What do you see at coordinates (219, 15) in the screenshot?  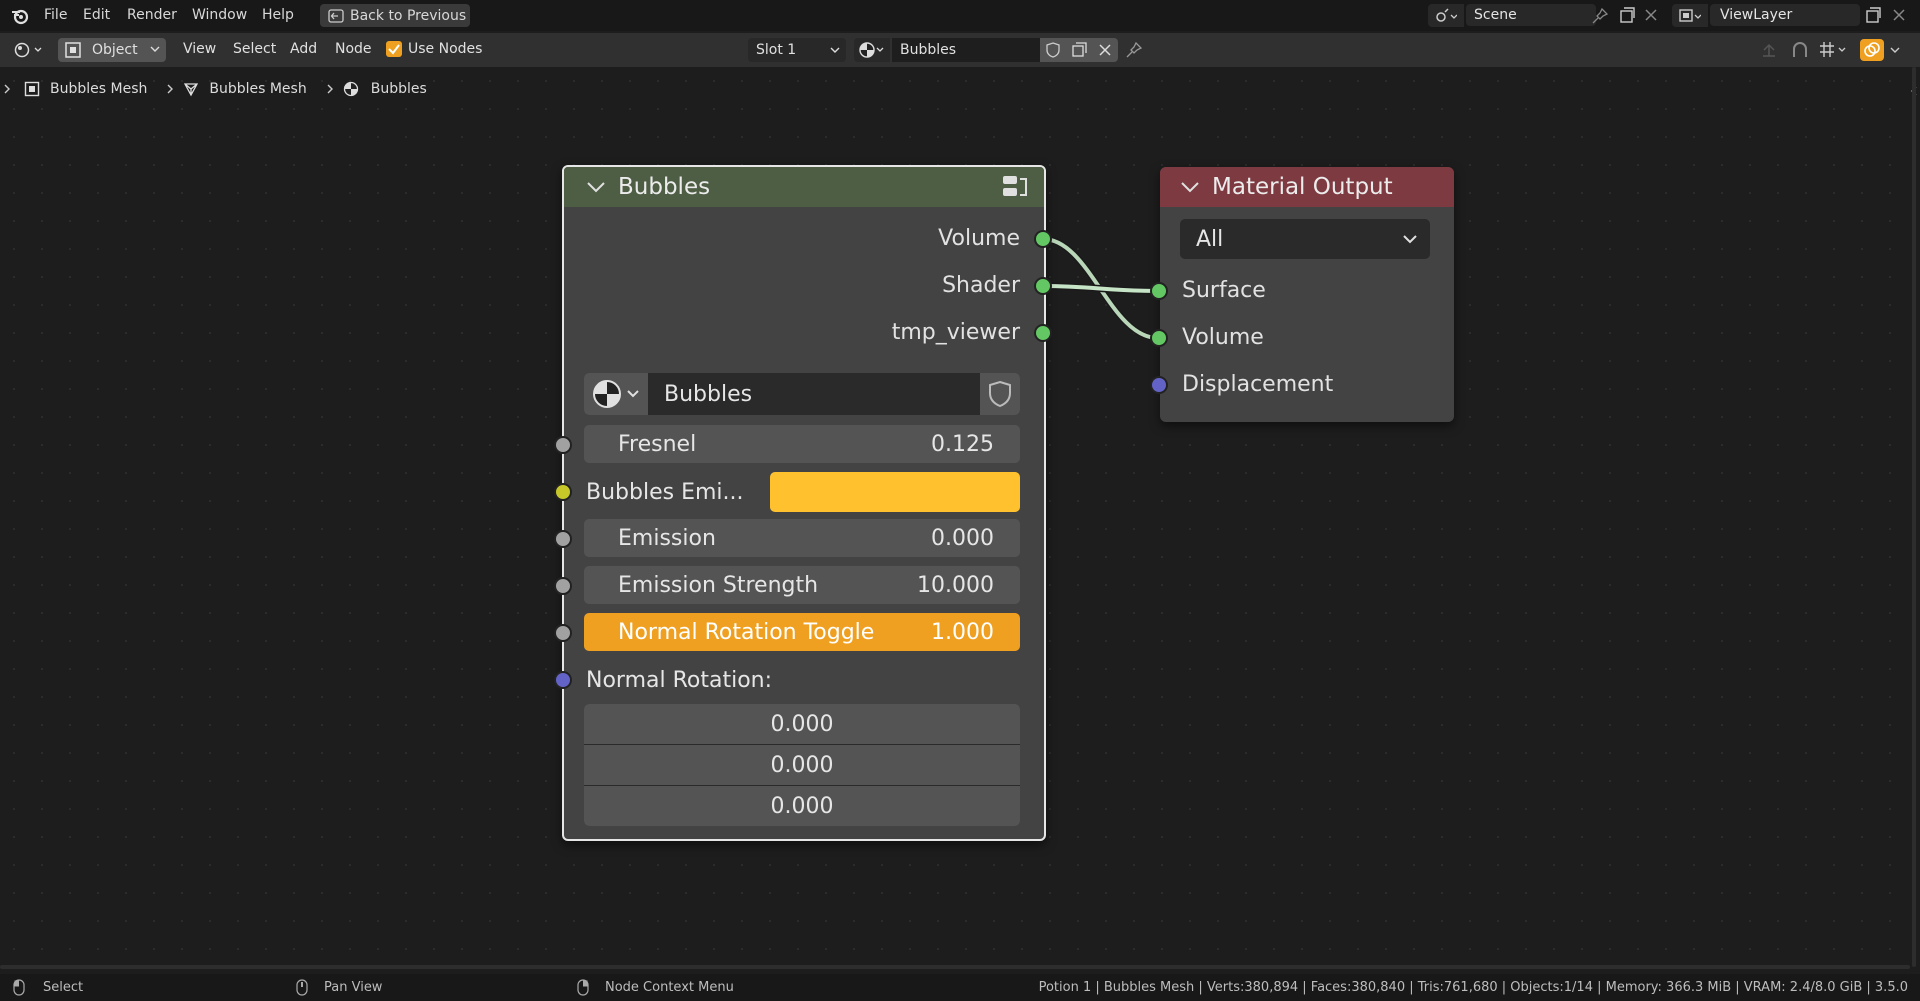 I see `menu-window: Window` at bounding box center [219, 15].